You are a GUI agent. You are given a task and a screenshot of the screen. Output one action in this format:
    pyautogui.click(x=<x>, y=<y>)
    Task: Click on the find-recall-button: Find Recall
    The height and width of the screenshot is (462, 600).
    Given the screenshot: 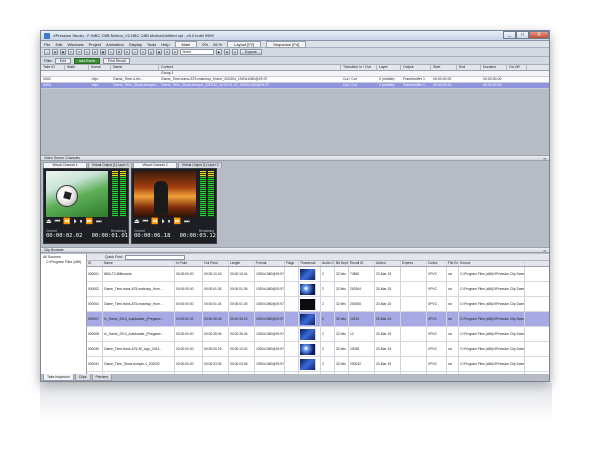 What is the action you would take?
    pyautogui.click(x=116, y=60)
    